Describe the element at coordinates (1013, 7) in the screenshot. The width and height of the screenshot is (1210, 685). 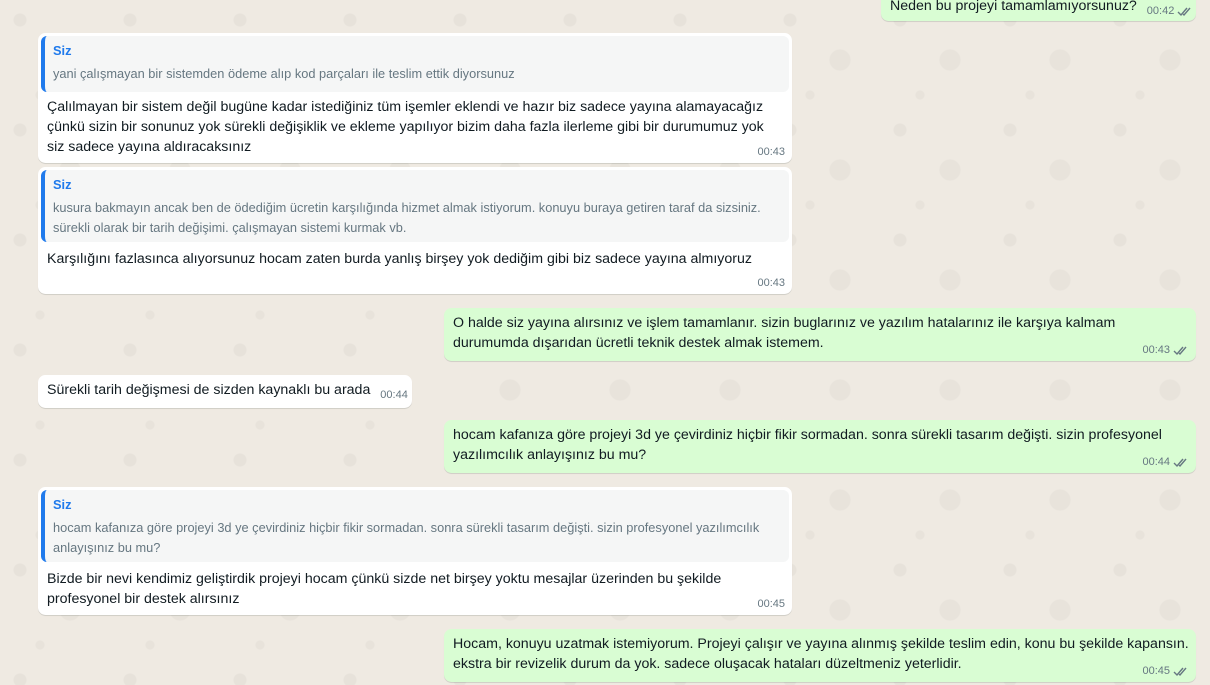
I see `message-text: Neden bu projeyi tamamlamıyorsunuz?` at that location.